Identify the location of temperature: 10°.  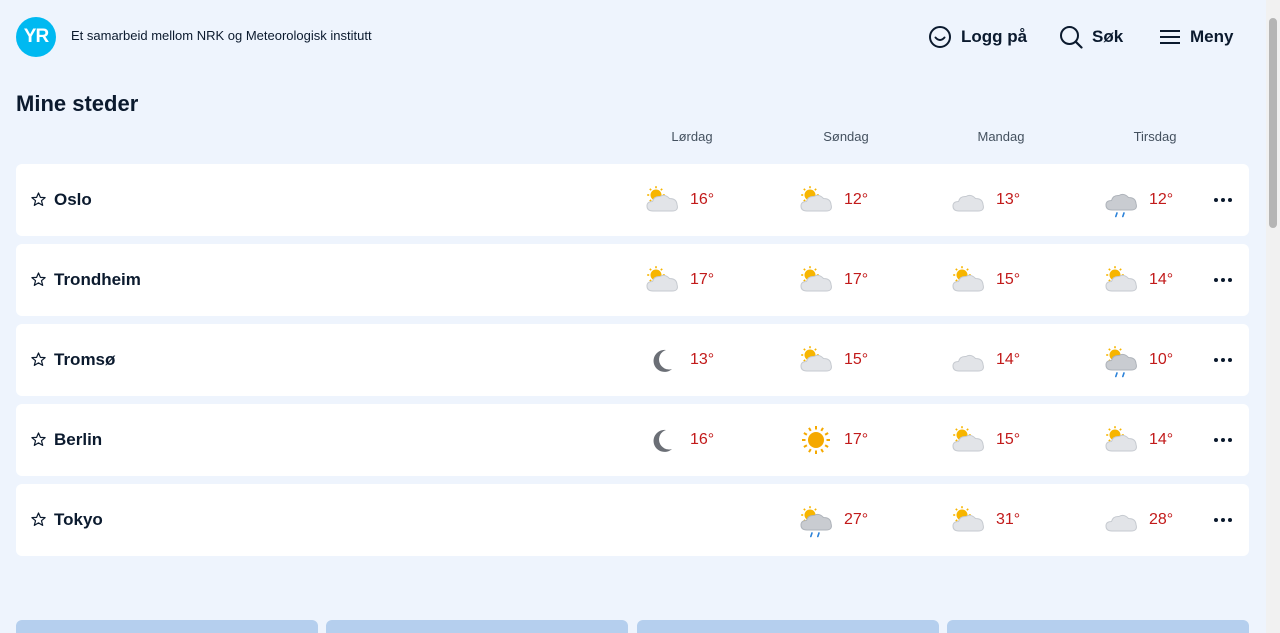
(1161, 359).